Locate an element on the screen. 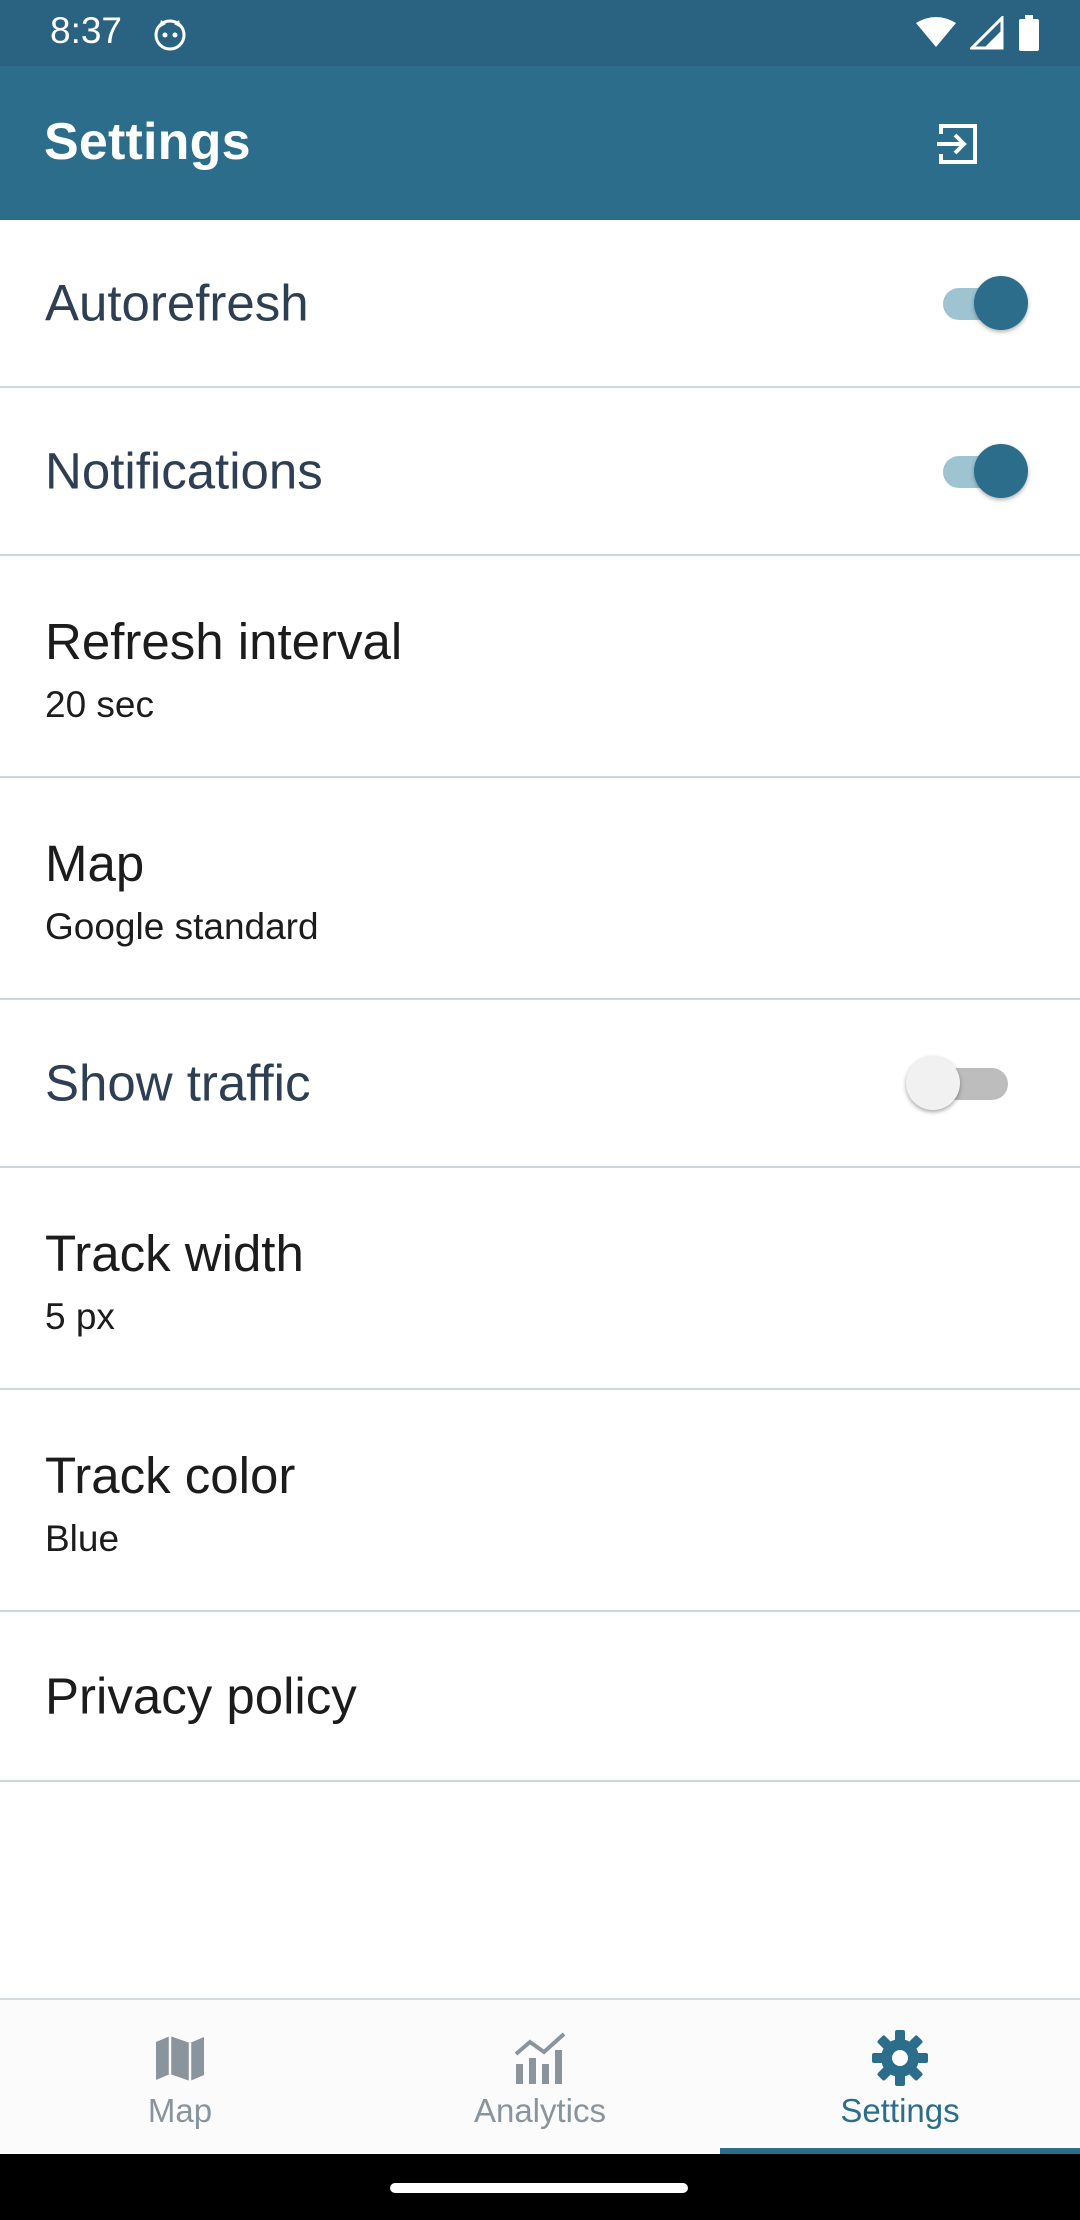 Image resolution: width=1080 pixels, height=2220 pixels. setting-track-width: Track width 5 px is located at coordinates (540, 1279).